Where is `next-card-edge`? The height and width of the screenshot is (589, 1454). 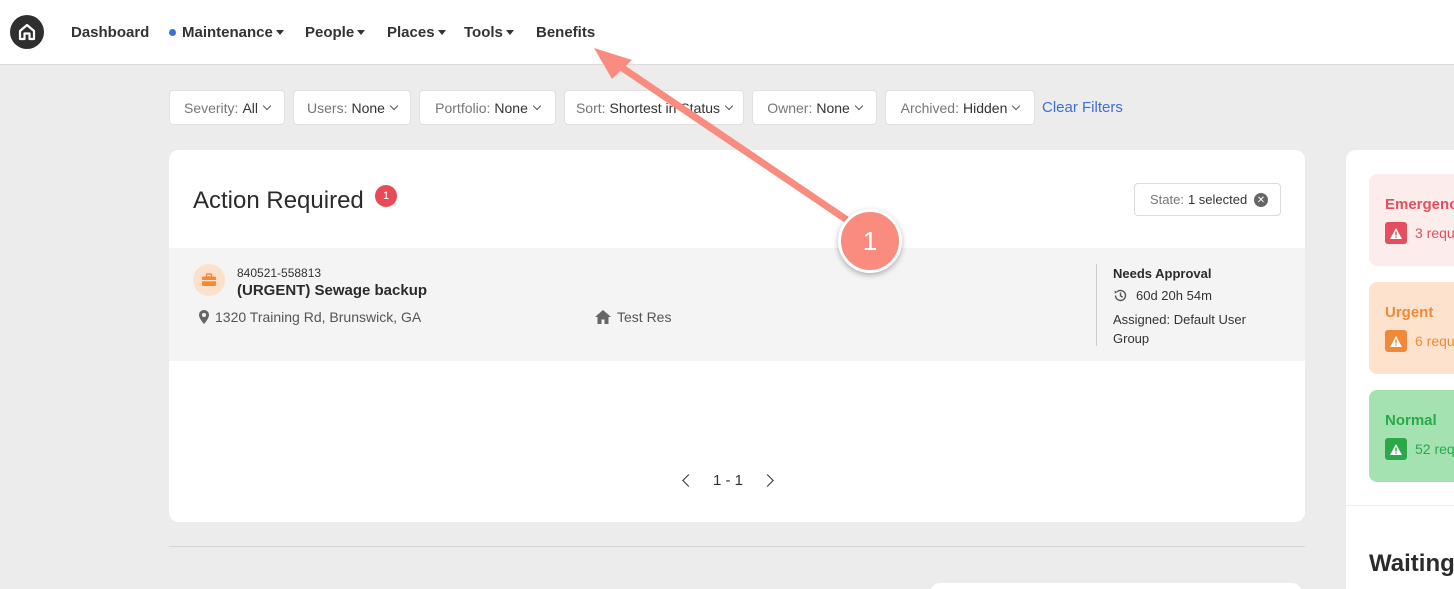
next-card-edge is located at coordinates (1116, 586).